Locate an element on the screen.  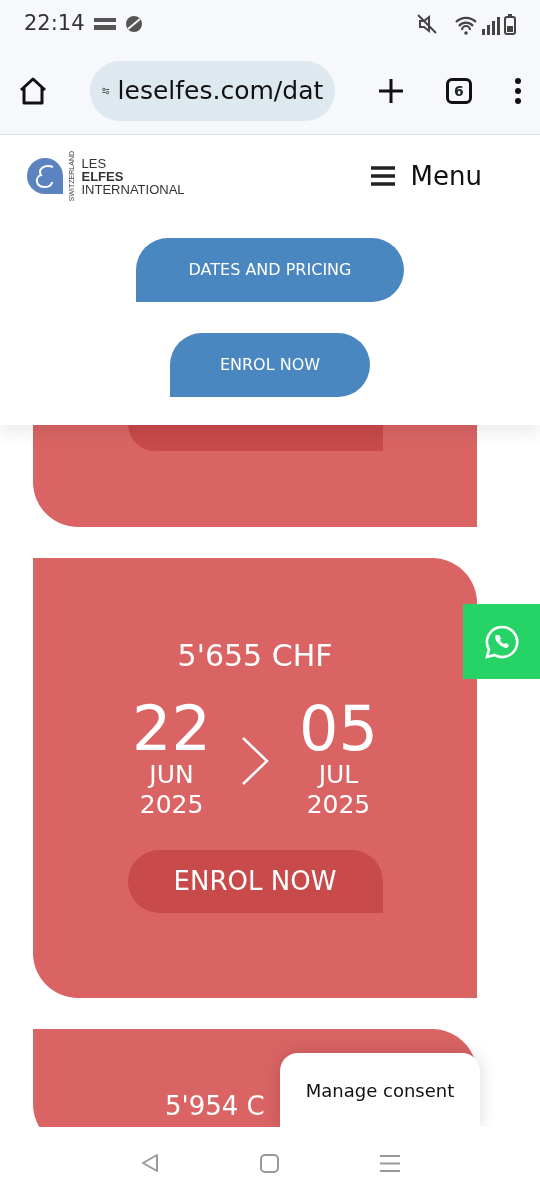
clock: 22:14 is located at coordinates (54, 24).